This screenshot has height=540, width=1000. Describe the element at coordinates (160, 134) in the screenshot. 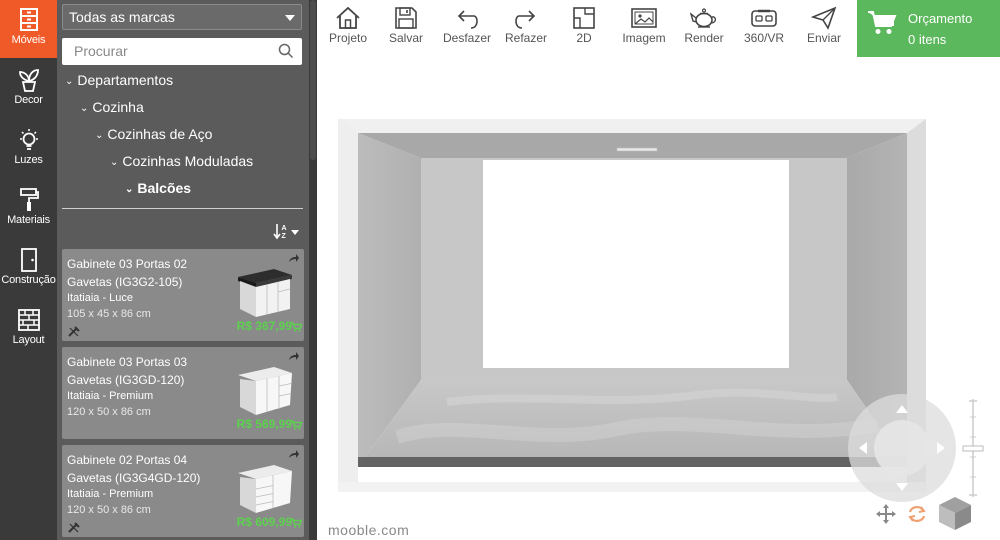

I see `tree-item-label: Cozinhas de Aço` at that location.